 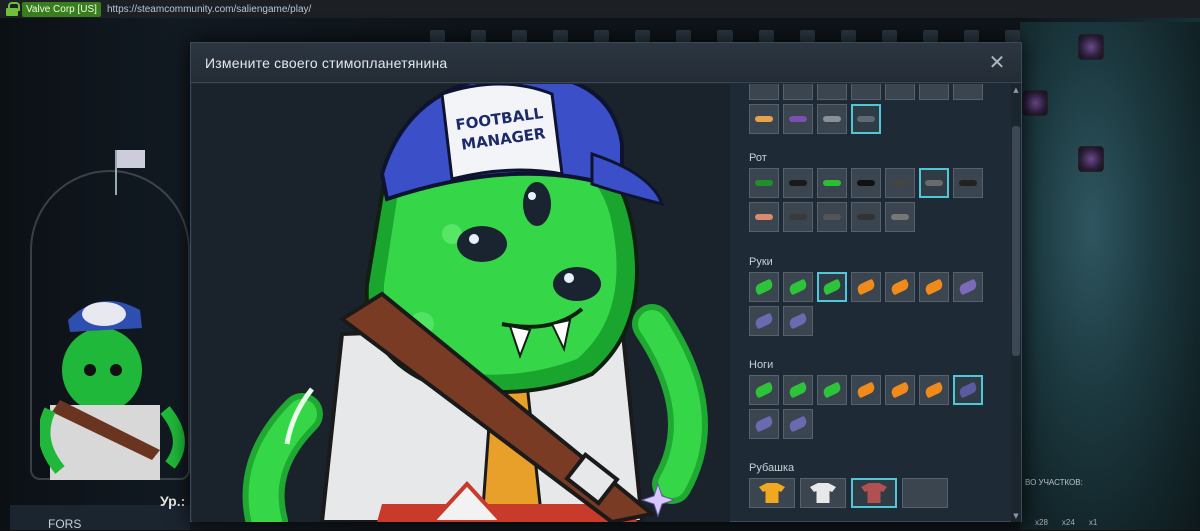 I want to click on section-hands: Руки, so click(x=869, y=296).